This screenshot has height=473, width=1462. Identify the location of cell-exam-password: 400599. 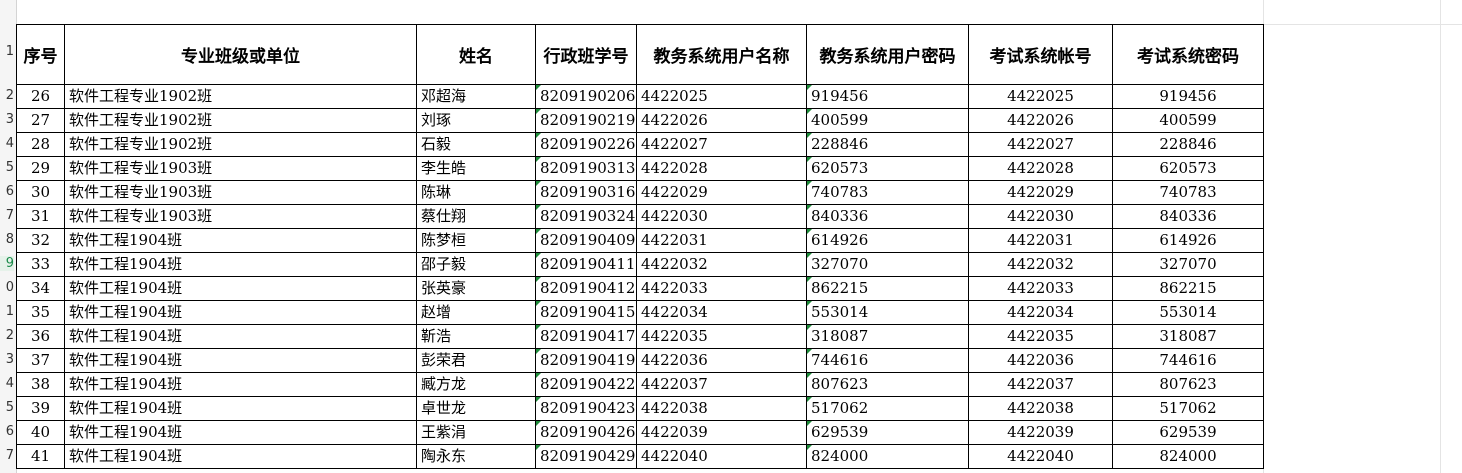
(1188, 120).